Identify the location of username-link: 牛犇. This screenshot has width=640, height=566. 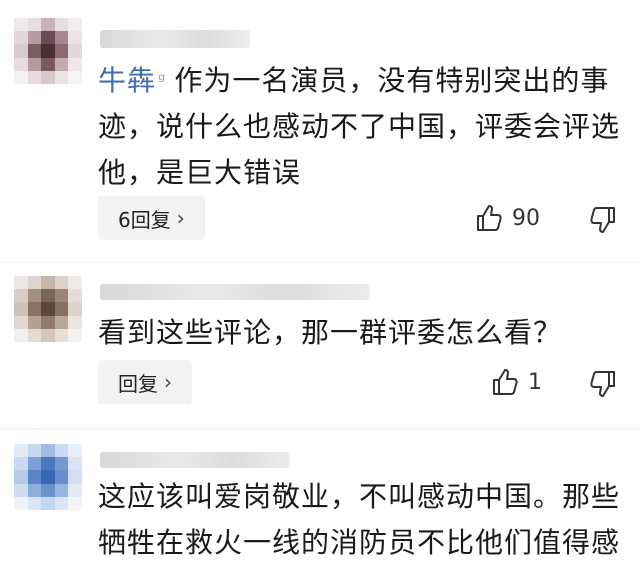
(127, 80).